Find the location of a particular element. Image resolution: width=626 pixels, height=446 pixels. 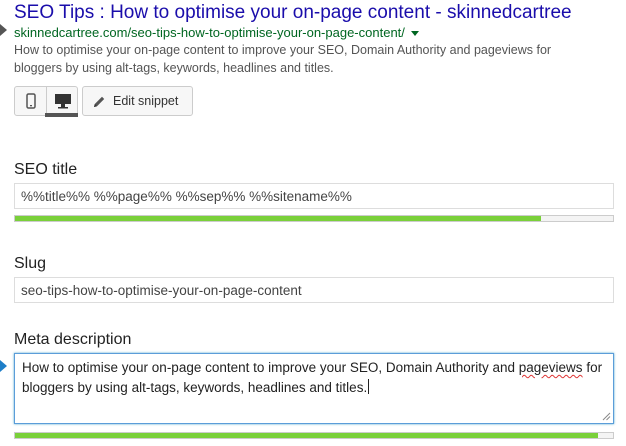

pencil-icon is located at coordinates (99, 101).